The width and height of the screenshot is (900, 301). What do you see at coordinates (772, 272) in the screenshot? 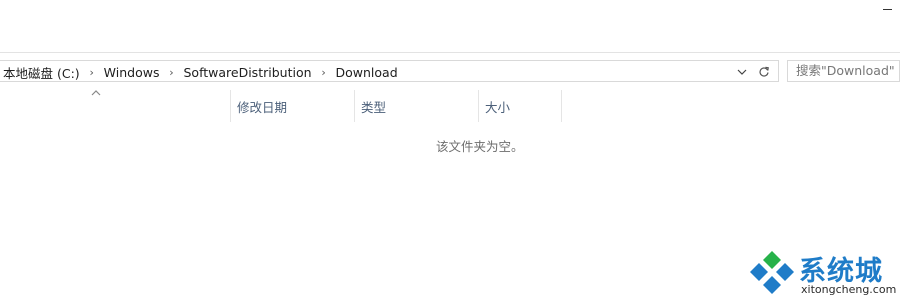
I see `diamond-logo-icon` at bounding box center [772, 272].